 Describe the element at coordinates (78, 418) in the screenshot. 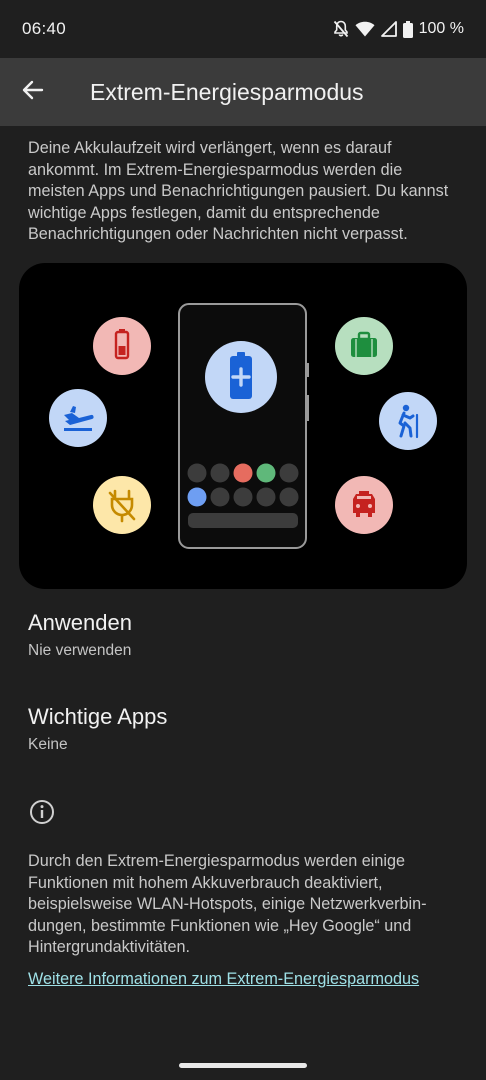

I see `airplane-bubble` at that location.